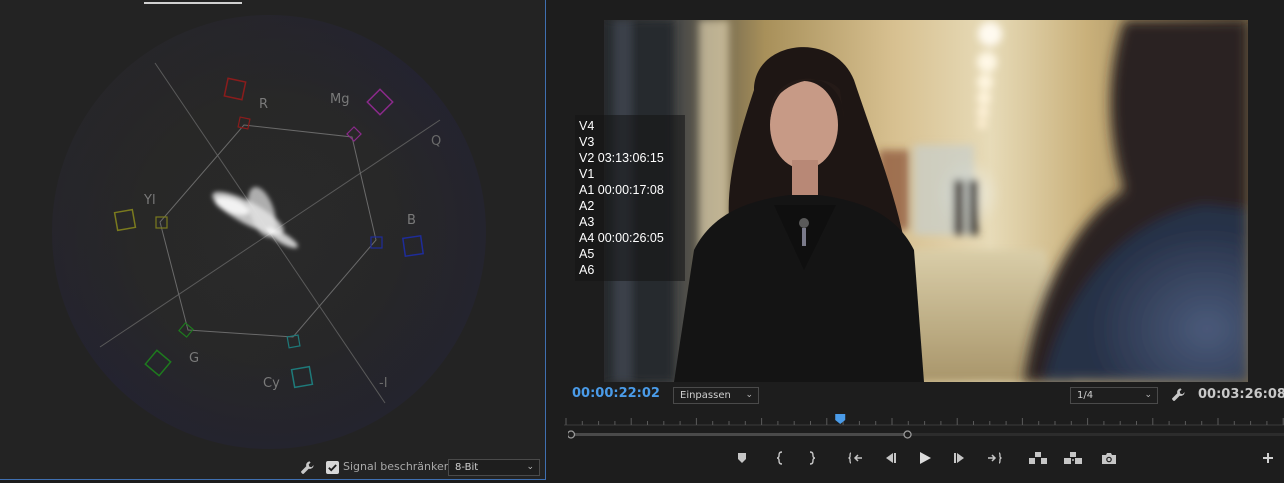 This screenshot has width=1284, height=483. What do you see at coordinates (397, 466) in the screenshot?
I see `signal-limit-label: Signal beschränken` at bounding box center [397, 466].